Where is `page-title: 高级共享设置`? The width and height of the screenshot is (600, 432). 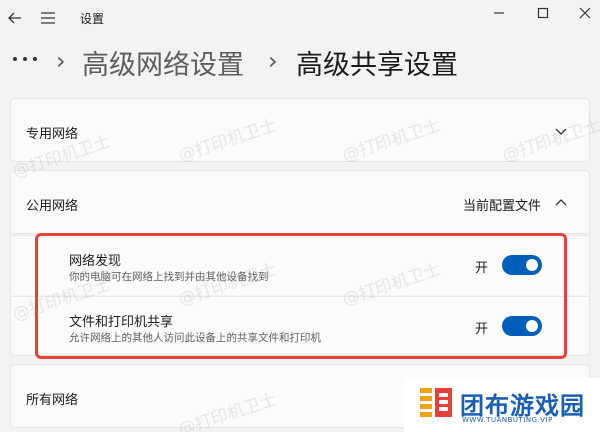 page-title: 高级共享设置 is located at coordinates (377, 65).